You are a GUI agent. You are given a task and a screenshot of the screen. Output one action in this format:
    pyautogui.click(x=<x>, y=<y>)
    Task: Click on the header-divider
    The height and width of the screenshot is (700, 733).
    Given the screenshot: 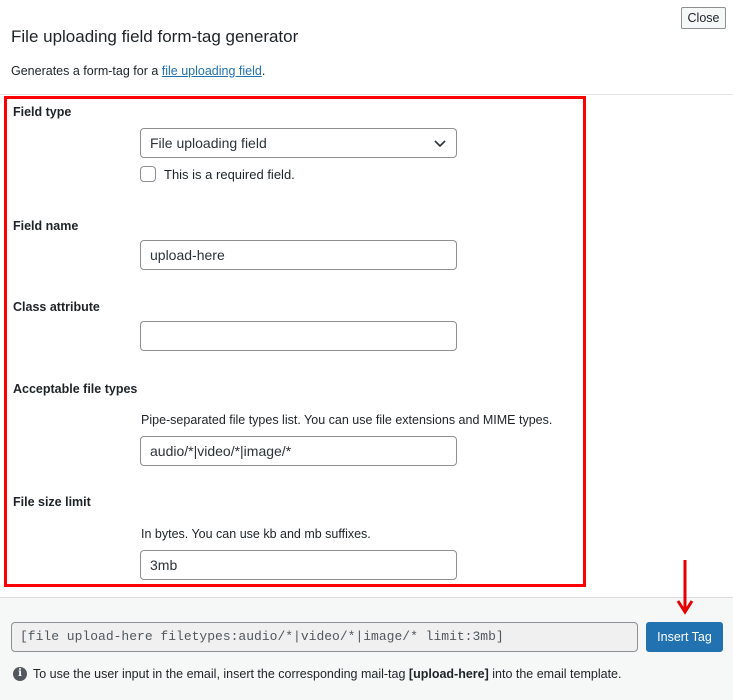 What is the action you would take?
    pyautogui.click(x=366, y=94)
    